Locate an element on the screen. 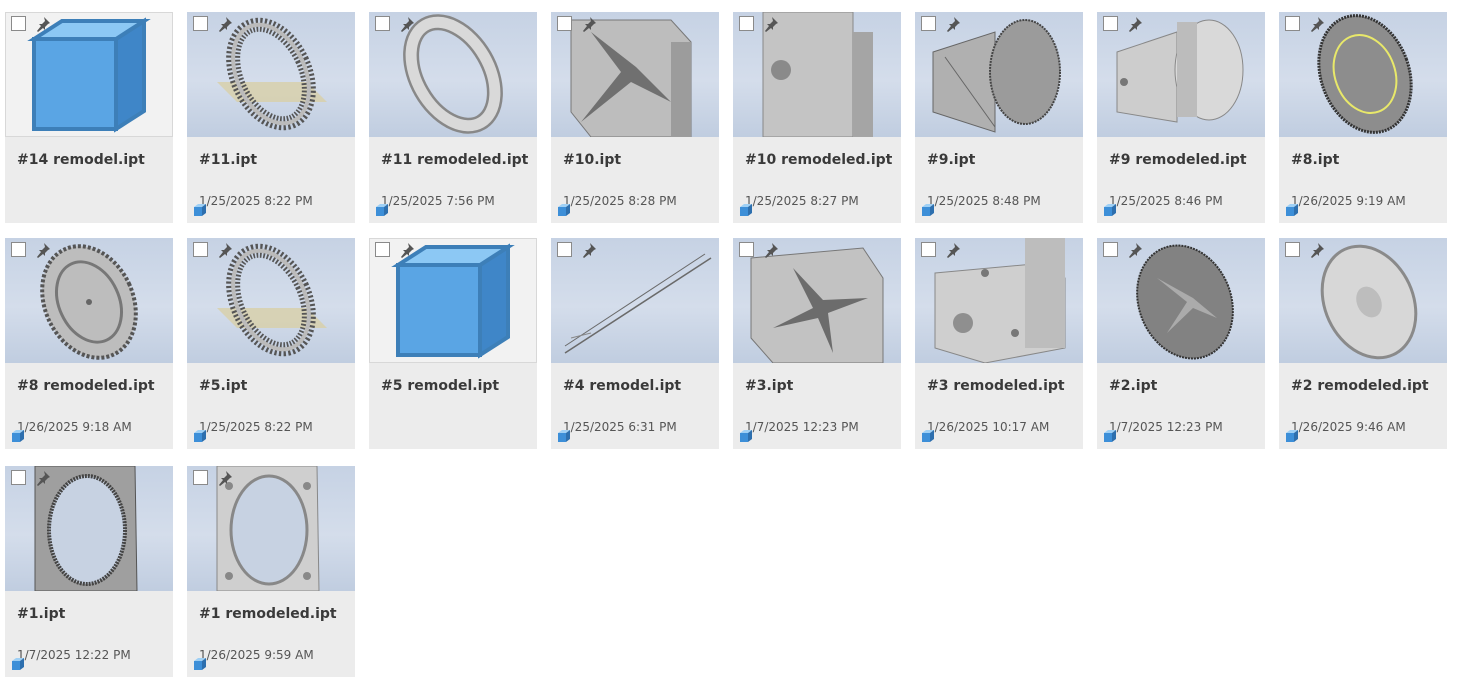 The image size is (1482, 677). file-card: #3 remodeled.ipt 1/26/2025 10:17 AM is located at coordinates (999, 343).